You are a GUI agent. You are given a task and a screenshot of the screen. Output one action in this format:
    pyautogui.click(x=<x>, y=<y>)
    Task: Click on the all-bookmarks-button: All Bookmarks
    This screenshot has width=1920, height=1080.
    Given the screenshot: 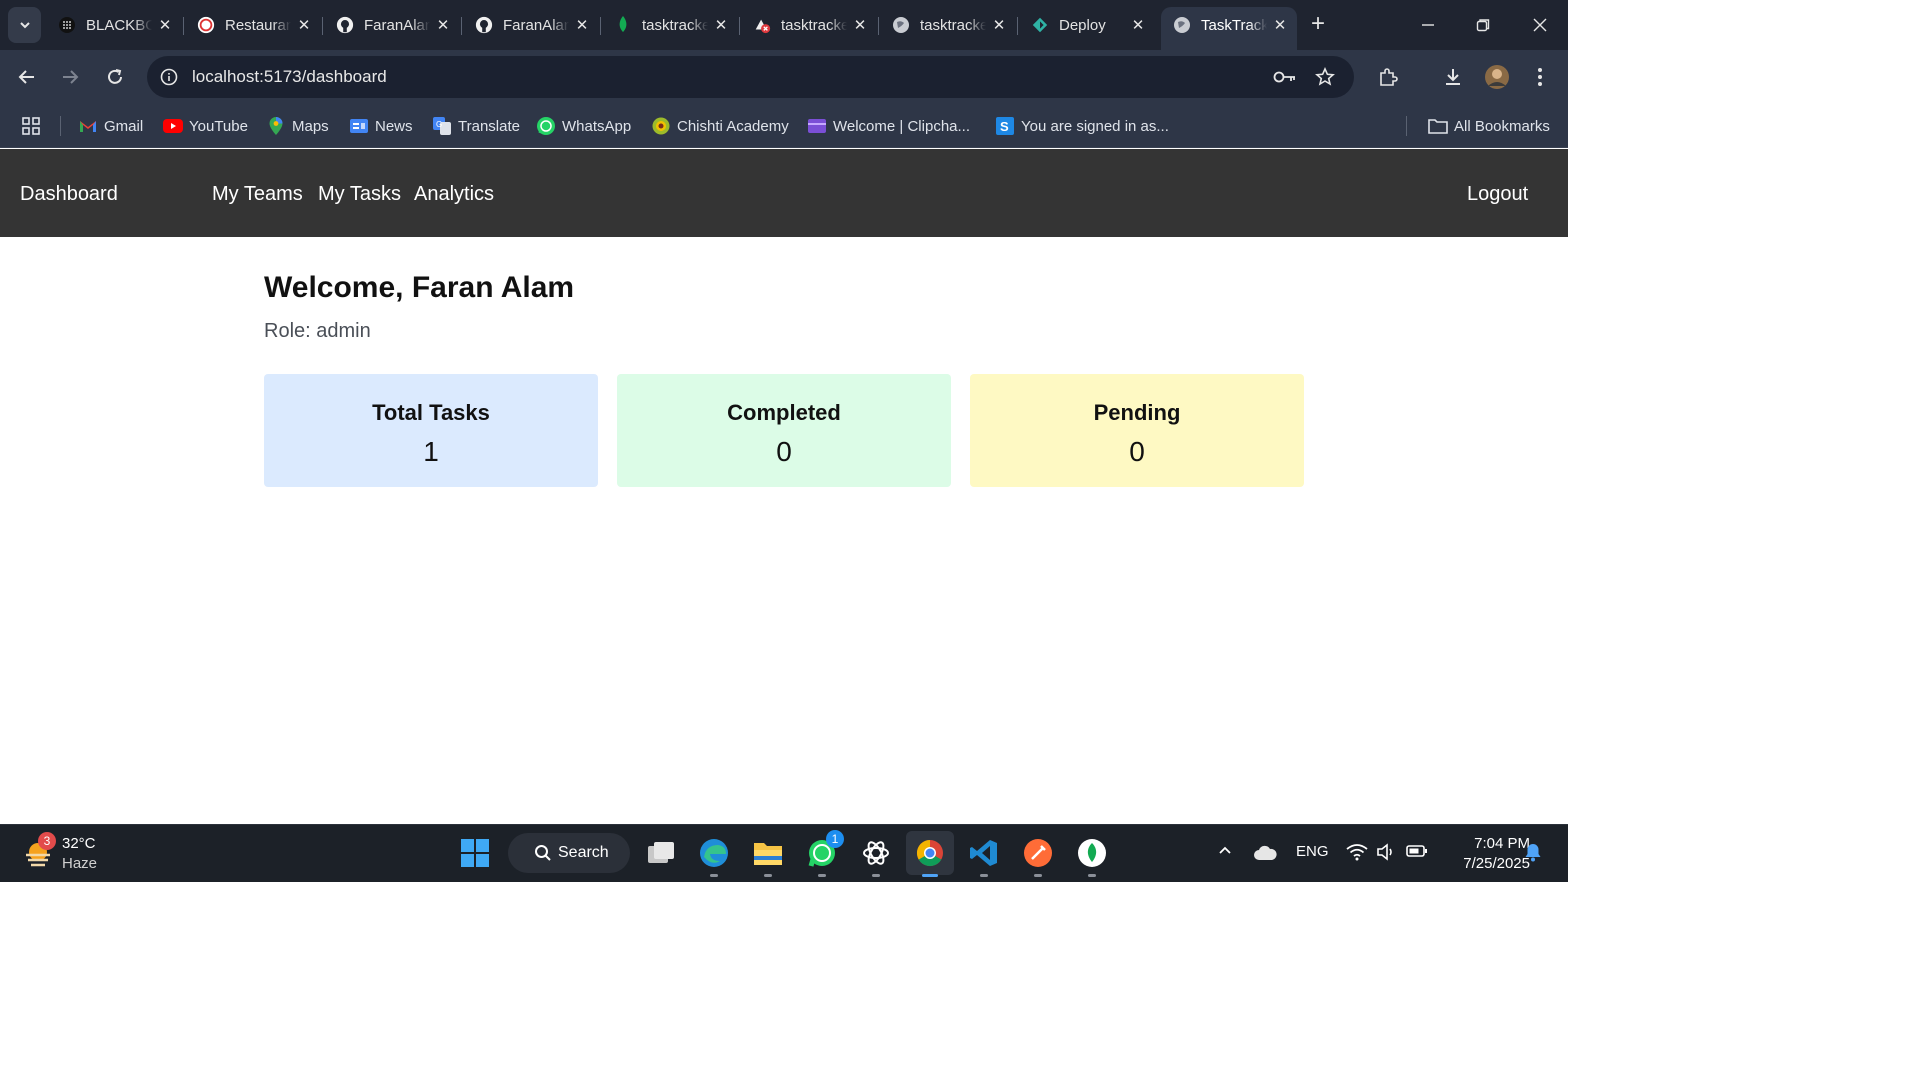 What is the action you would take?
    pyautogui.click(x=1489, y=126)
    